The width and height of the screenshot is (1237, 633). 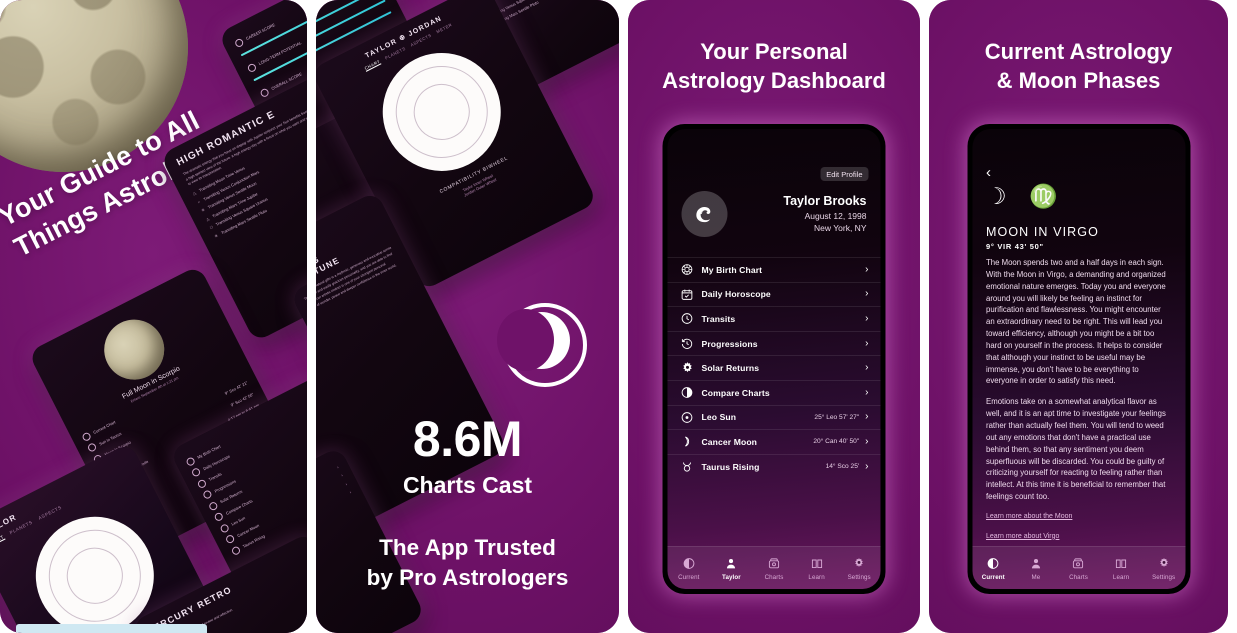 I want to click on profile-birth-place: New York, NY, so click(x=840, y=227).